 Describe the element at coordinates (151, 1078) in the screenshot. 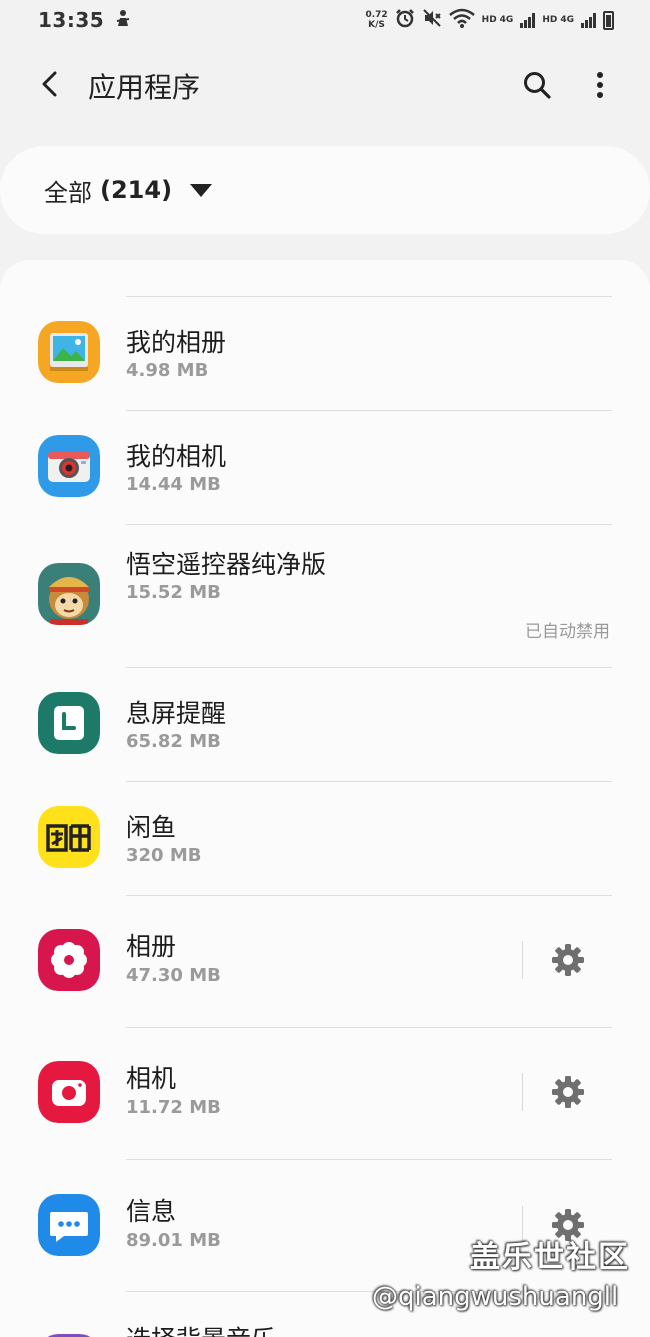

I see `app-name: 相机` at that location.